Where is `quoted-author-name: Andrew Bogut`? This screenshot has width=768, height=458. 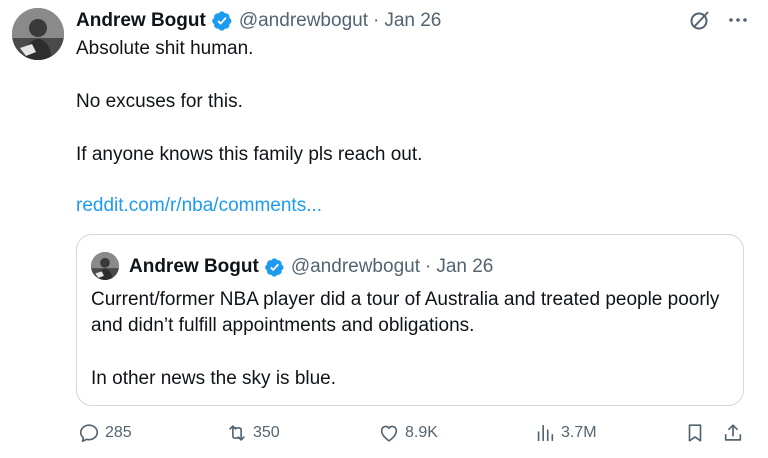 quoted-author-name: Andrew Bogut is located at coordinates (194, 266).